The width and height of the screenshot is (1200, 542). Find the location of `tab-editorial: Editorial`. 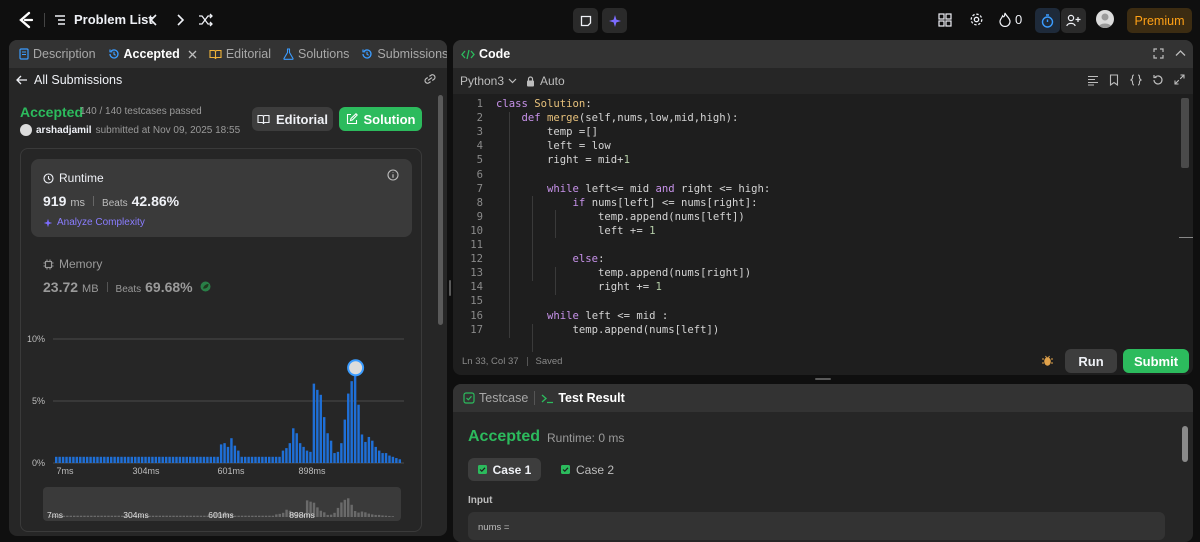

tab-editorial: Editorial is located at coordinates (240, 54).